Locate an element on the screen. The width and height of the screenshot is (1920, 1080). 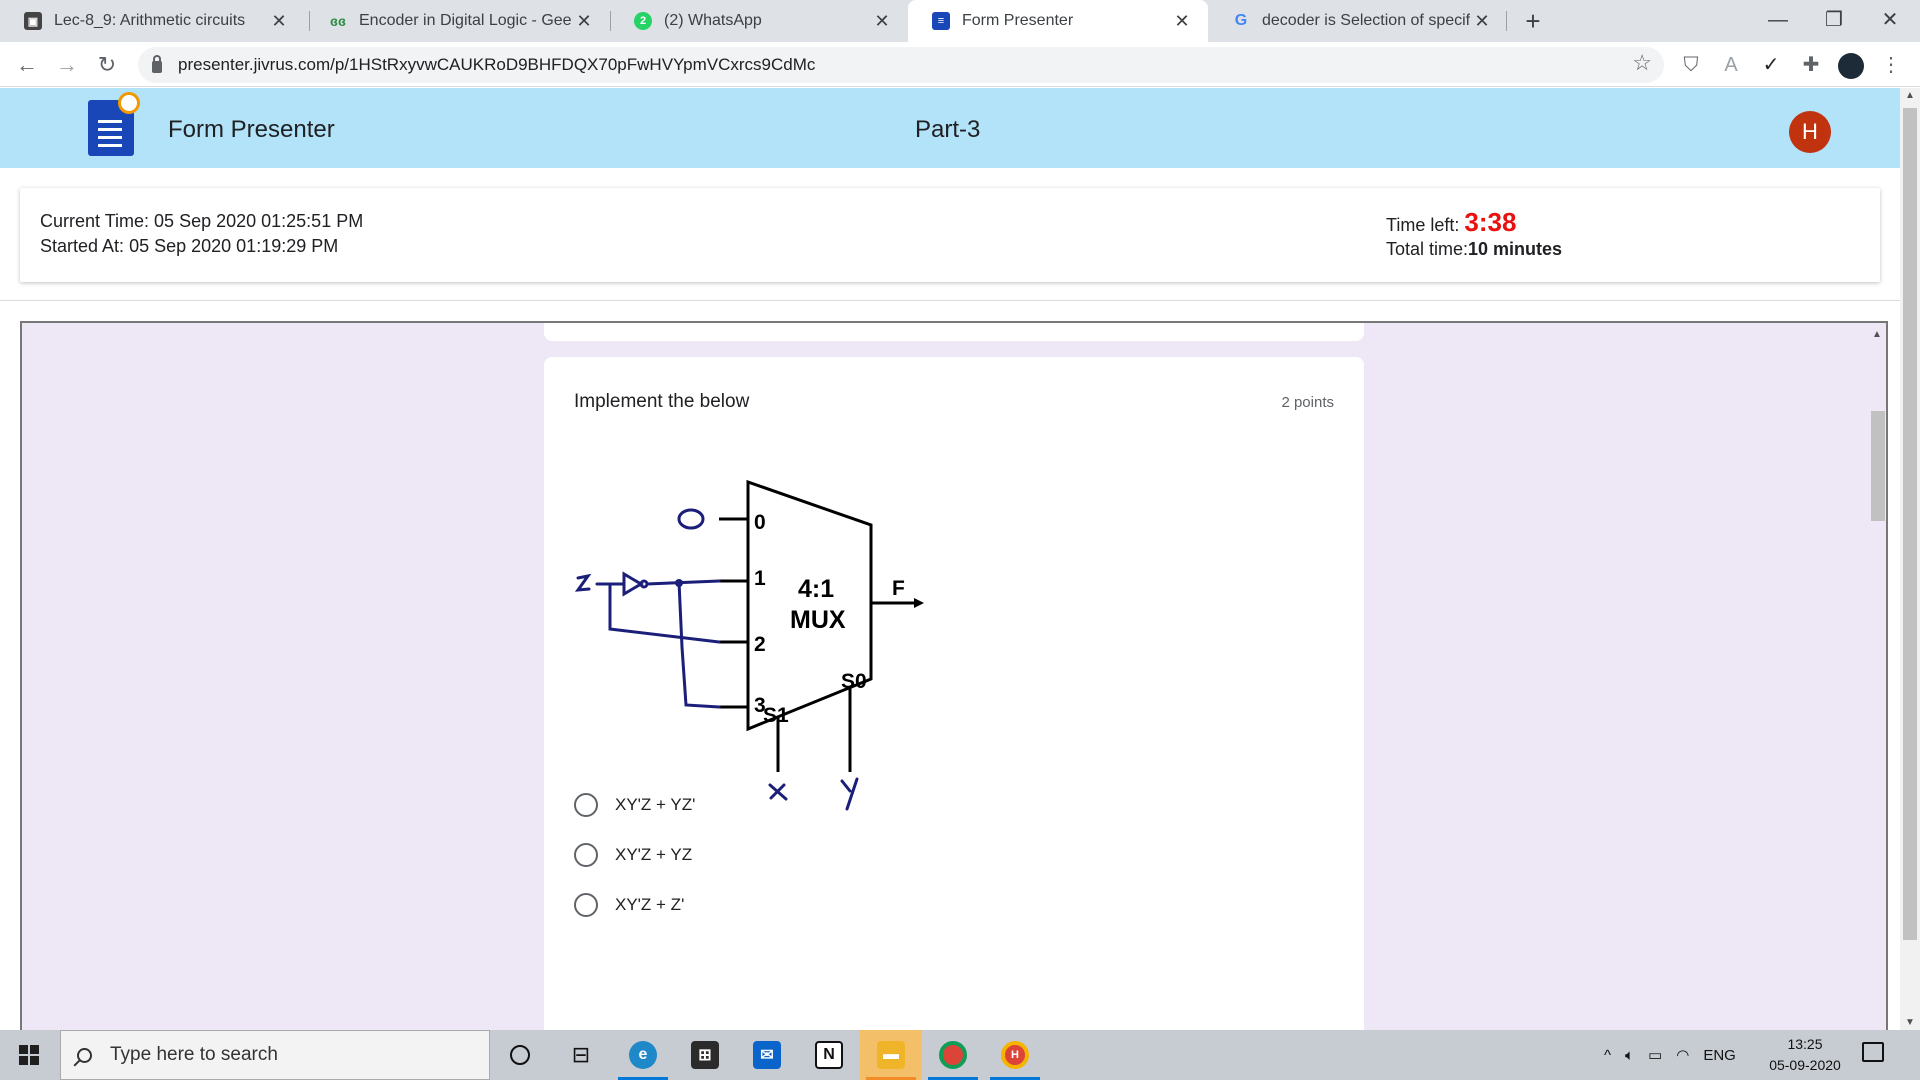
close-window-icon: ✕ is located at coordinates (1890, 20).